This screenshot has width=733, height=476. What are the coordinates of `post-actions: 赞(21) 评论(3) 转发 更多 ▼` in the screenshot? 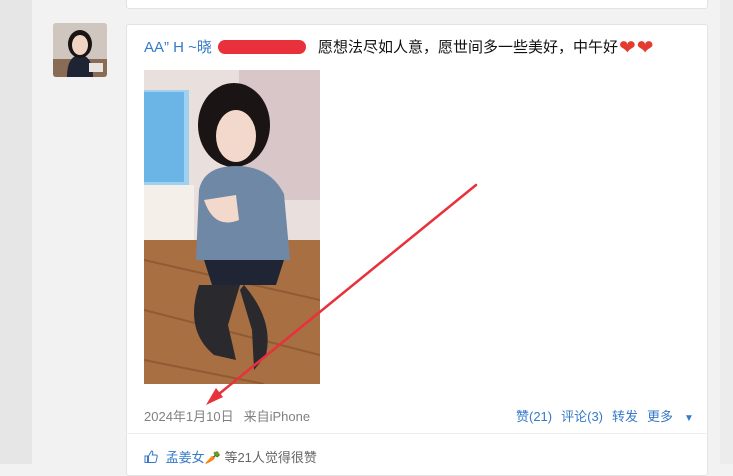 It's located at (609, 418).